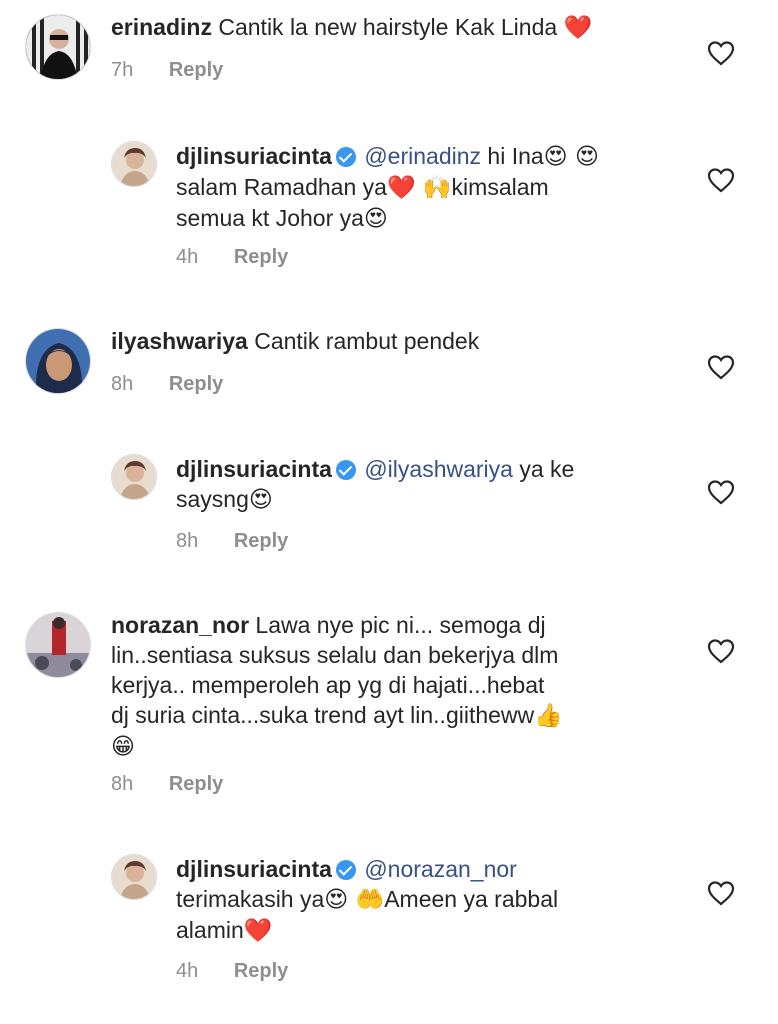 This screenshot has width=778, height=1024. What do you see at coordinates (123, 747) in the screenshot?
I see `grinning-emoji: 😁` at bounding box center [123, 747].